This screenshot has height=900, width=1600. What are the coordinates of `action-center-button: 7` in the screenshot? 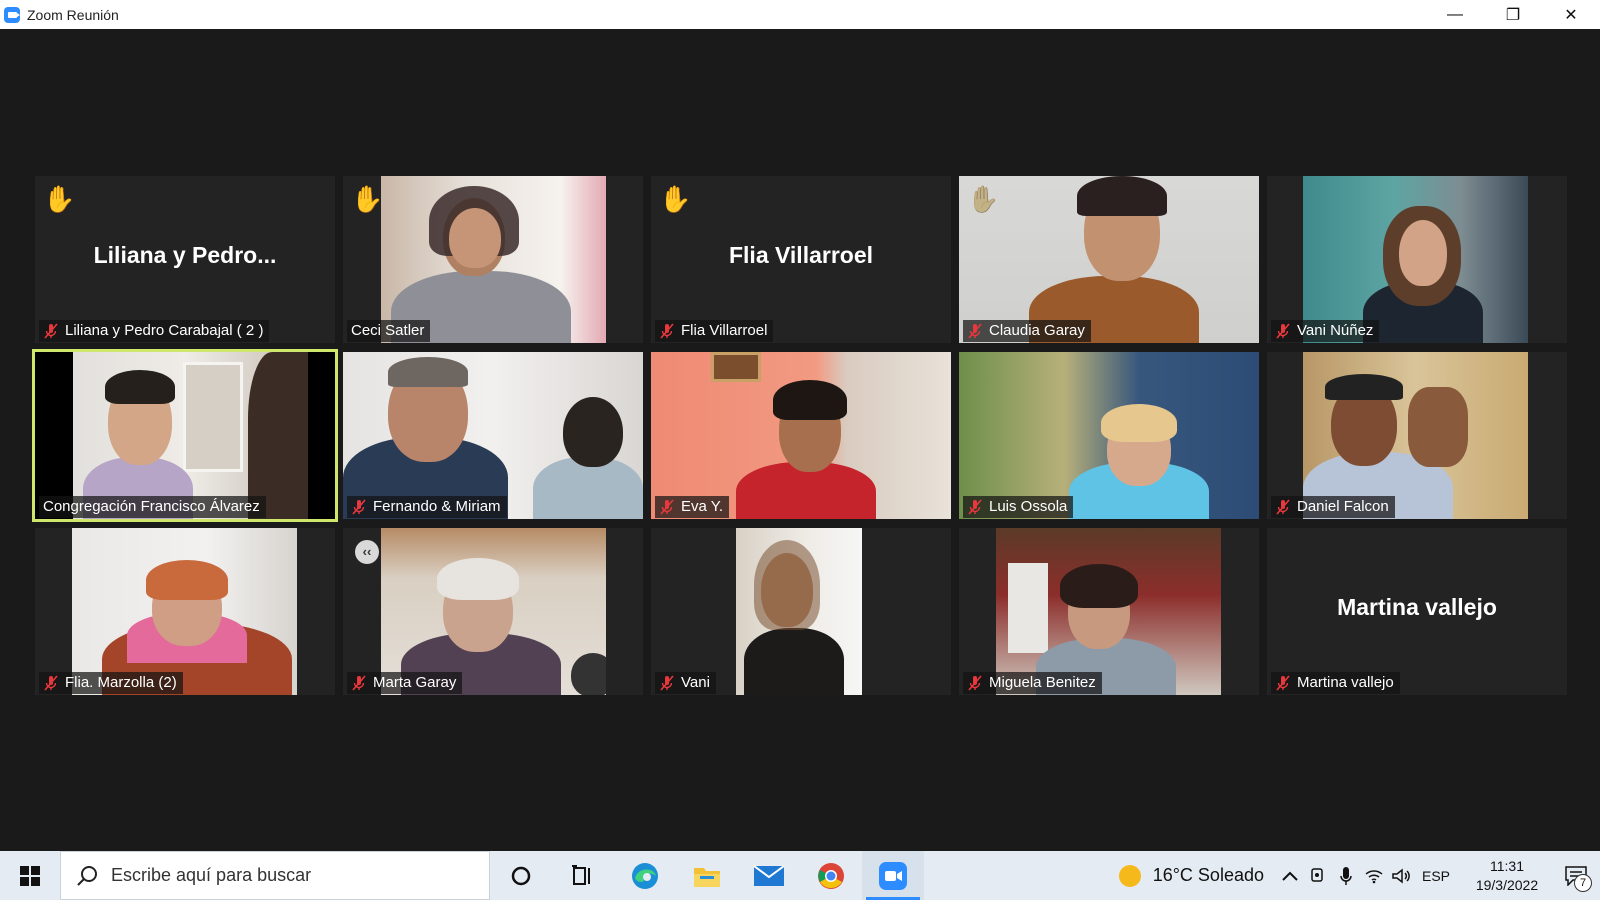 It's located at (1576, 875).